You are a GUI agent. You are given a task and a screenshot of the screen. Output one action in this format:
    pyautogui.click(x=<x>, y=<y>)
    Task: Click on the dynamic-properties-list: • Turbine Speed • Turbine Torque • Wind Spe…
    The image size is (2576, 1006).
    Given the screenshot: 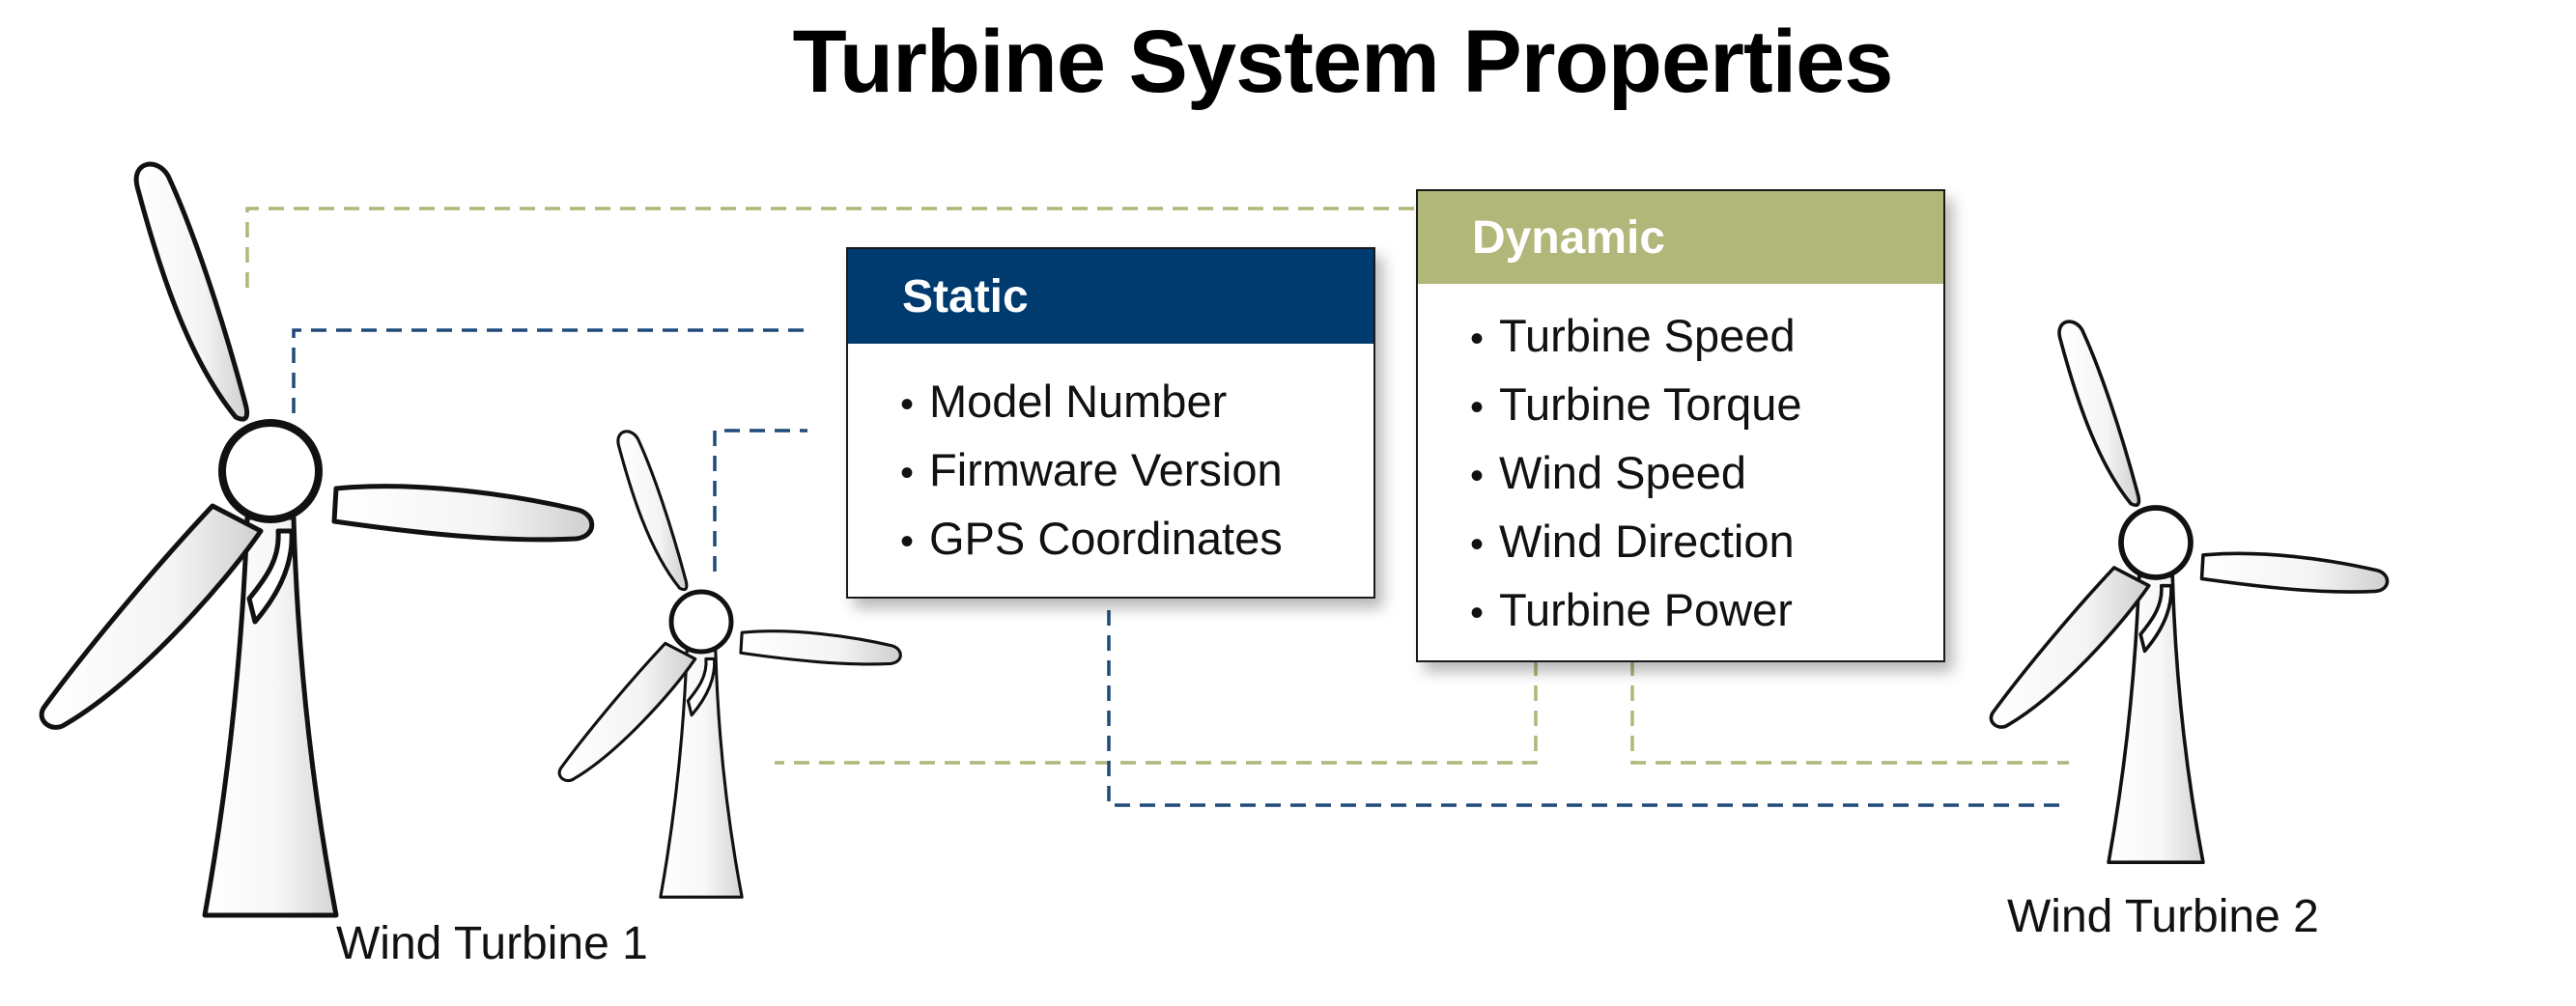 What is the action you would take?
    pyautogui.click(x=1680, y=465)
    